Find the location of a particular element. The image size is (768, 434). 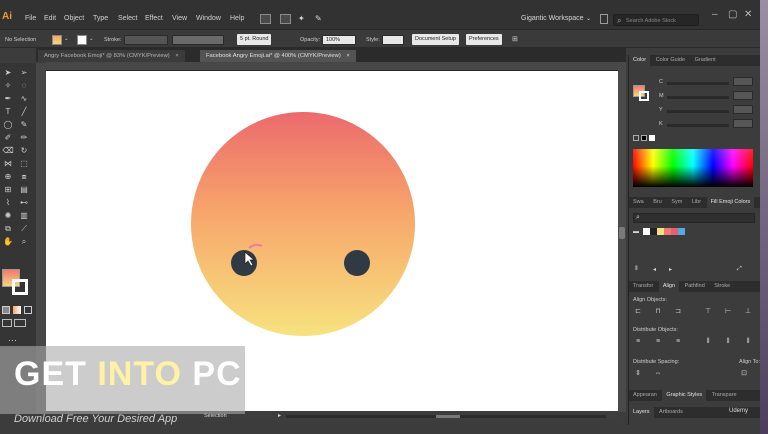

distribute-vcenter-icon: ≡ is located at coordinates (658, 341).